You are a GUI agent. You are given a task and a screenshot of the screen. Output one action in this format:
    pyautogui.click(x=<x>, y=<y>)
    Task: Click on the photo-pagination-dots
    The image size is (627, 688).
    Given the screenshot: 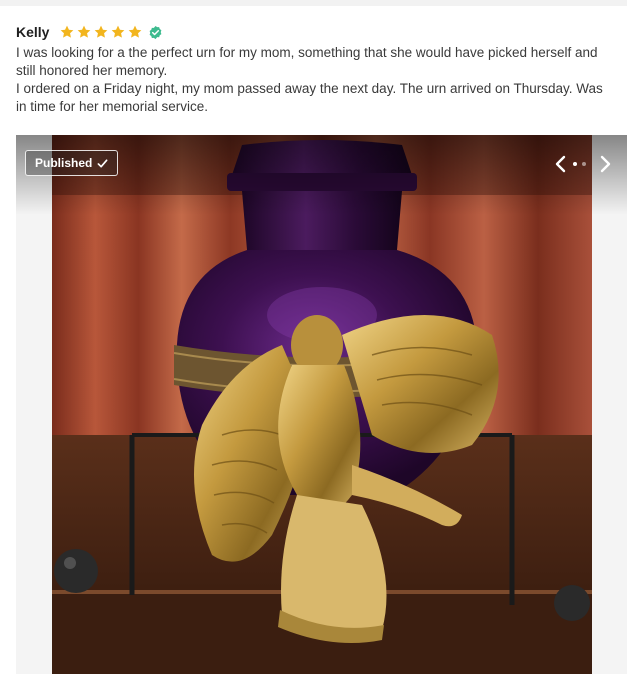 What is the action you would take?
    pyautogui.click(x=579, y=164)
    